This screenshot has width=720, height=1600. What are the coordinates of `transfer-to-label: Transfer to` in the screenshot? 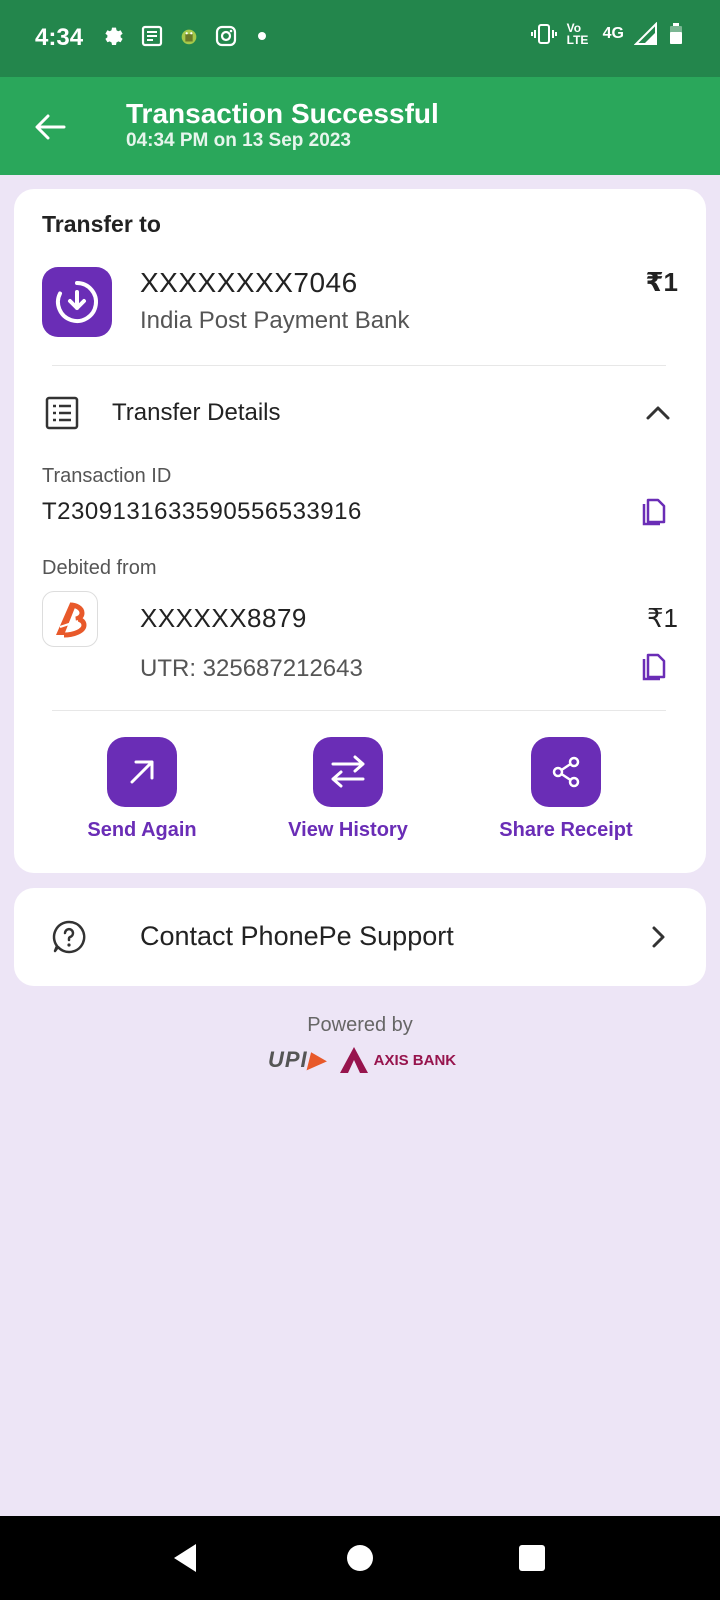 It's located at (101, 224).